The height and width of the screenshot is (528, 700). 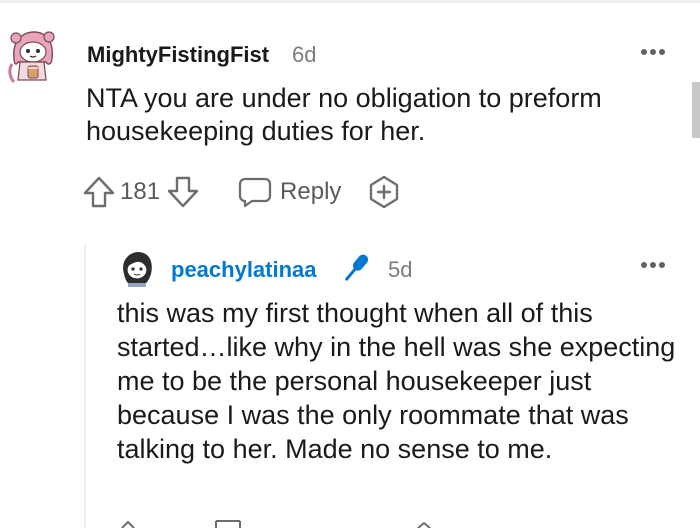 What do you see at coordinates (140, 191) in the screenshot?
I see `vote-count: 181` at bounding box center [140, 191].